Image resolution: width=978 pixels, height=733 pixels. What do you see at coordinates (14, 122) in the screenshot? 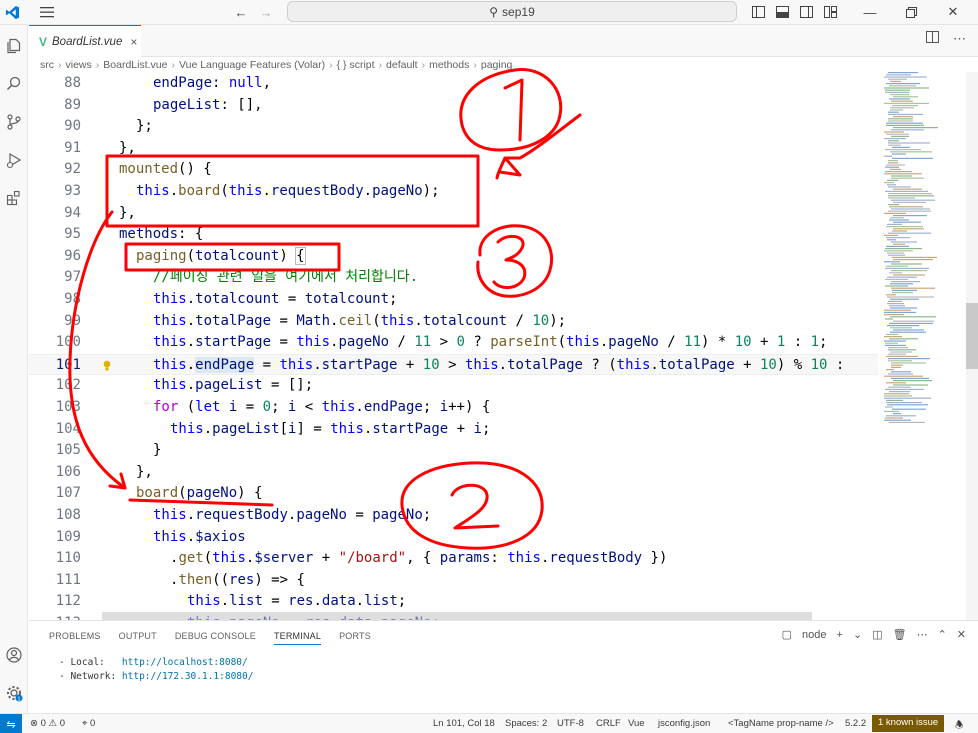
I see `source-control-icon` at bounding box center [14, 122].